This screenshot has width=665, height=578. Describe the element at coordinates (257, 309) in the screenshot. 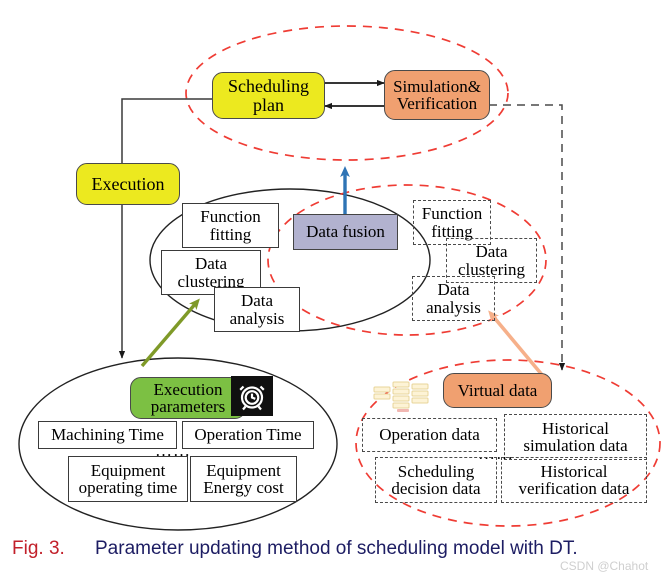

I see `box-physical-data-analysis: Data analysis` at that location.